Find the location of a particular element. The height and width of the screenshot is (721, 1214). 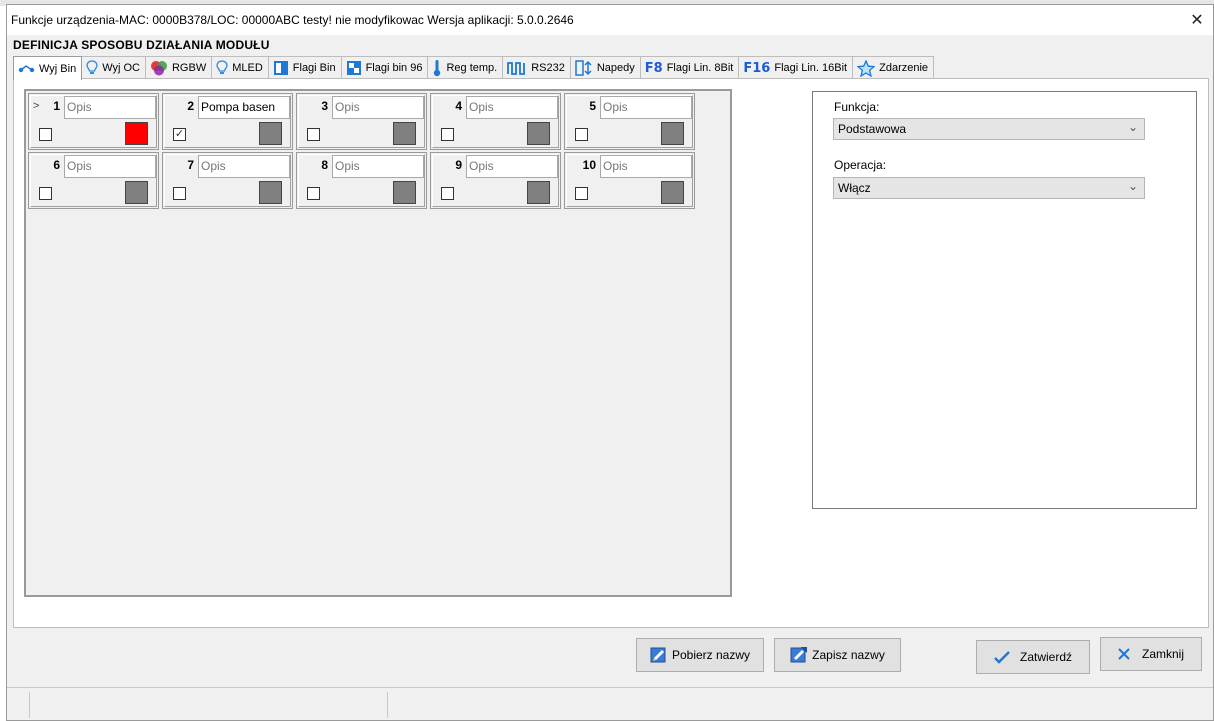

output-cell-9: 9 Opis is located at coordinates (495, 180).